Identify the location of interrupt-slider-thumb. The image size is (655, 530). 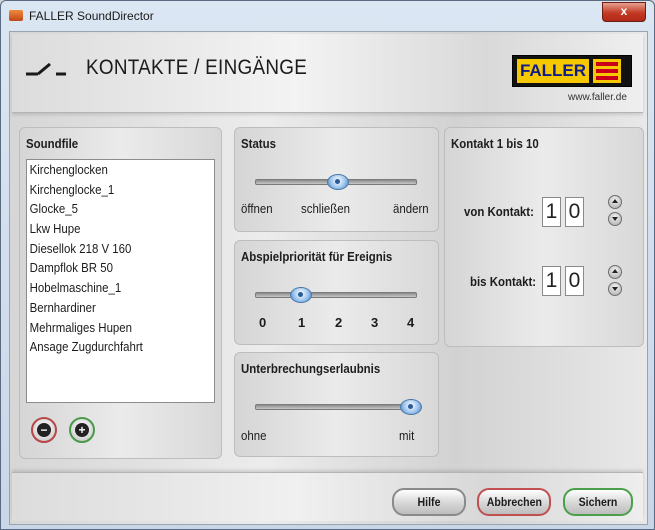
(411, 407).